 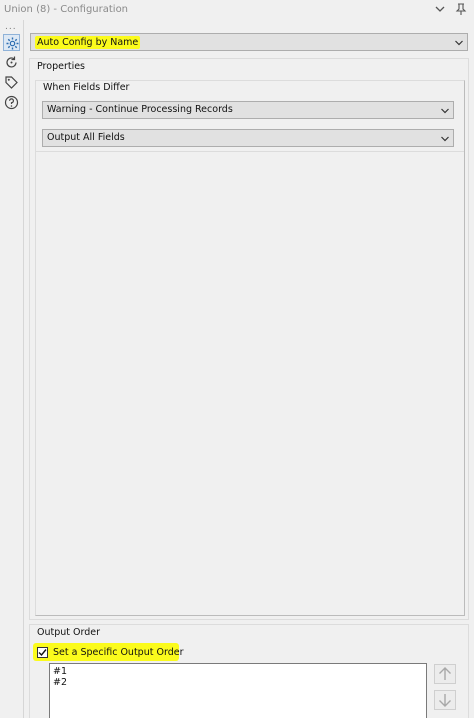 I want to click on output-order-label: Output Order, so click(x=69, y=632).